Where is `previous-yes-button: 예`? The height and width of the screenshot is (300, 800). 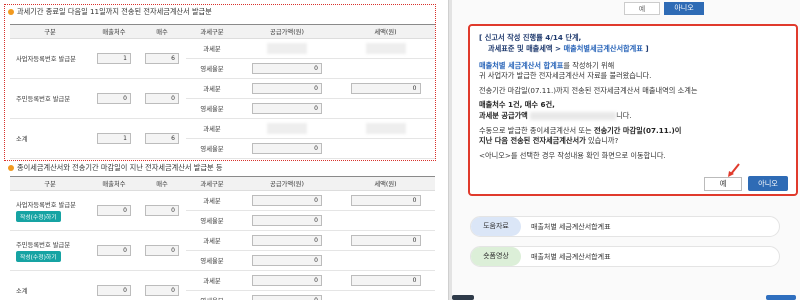 previous-yes-button: 예 is located at coordinates (642, 8).